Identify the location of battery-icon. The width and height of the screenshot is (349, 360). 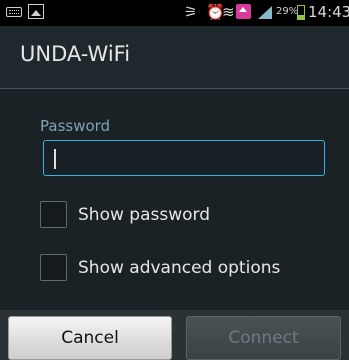
(301, 12).